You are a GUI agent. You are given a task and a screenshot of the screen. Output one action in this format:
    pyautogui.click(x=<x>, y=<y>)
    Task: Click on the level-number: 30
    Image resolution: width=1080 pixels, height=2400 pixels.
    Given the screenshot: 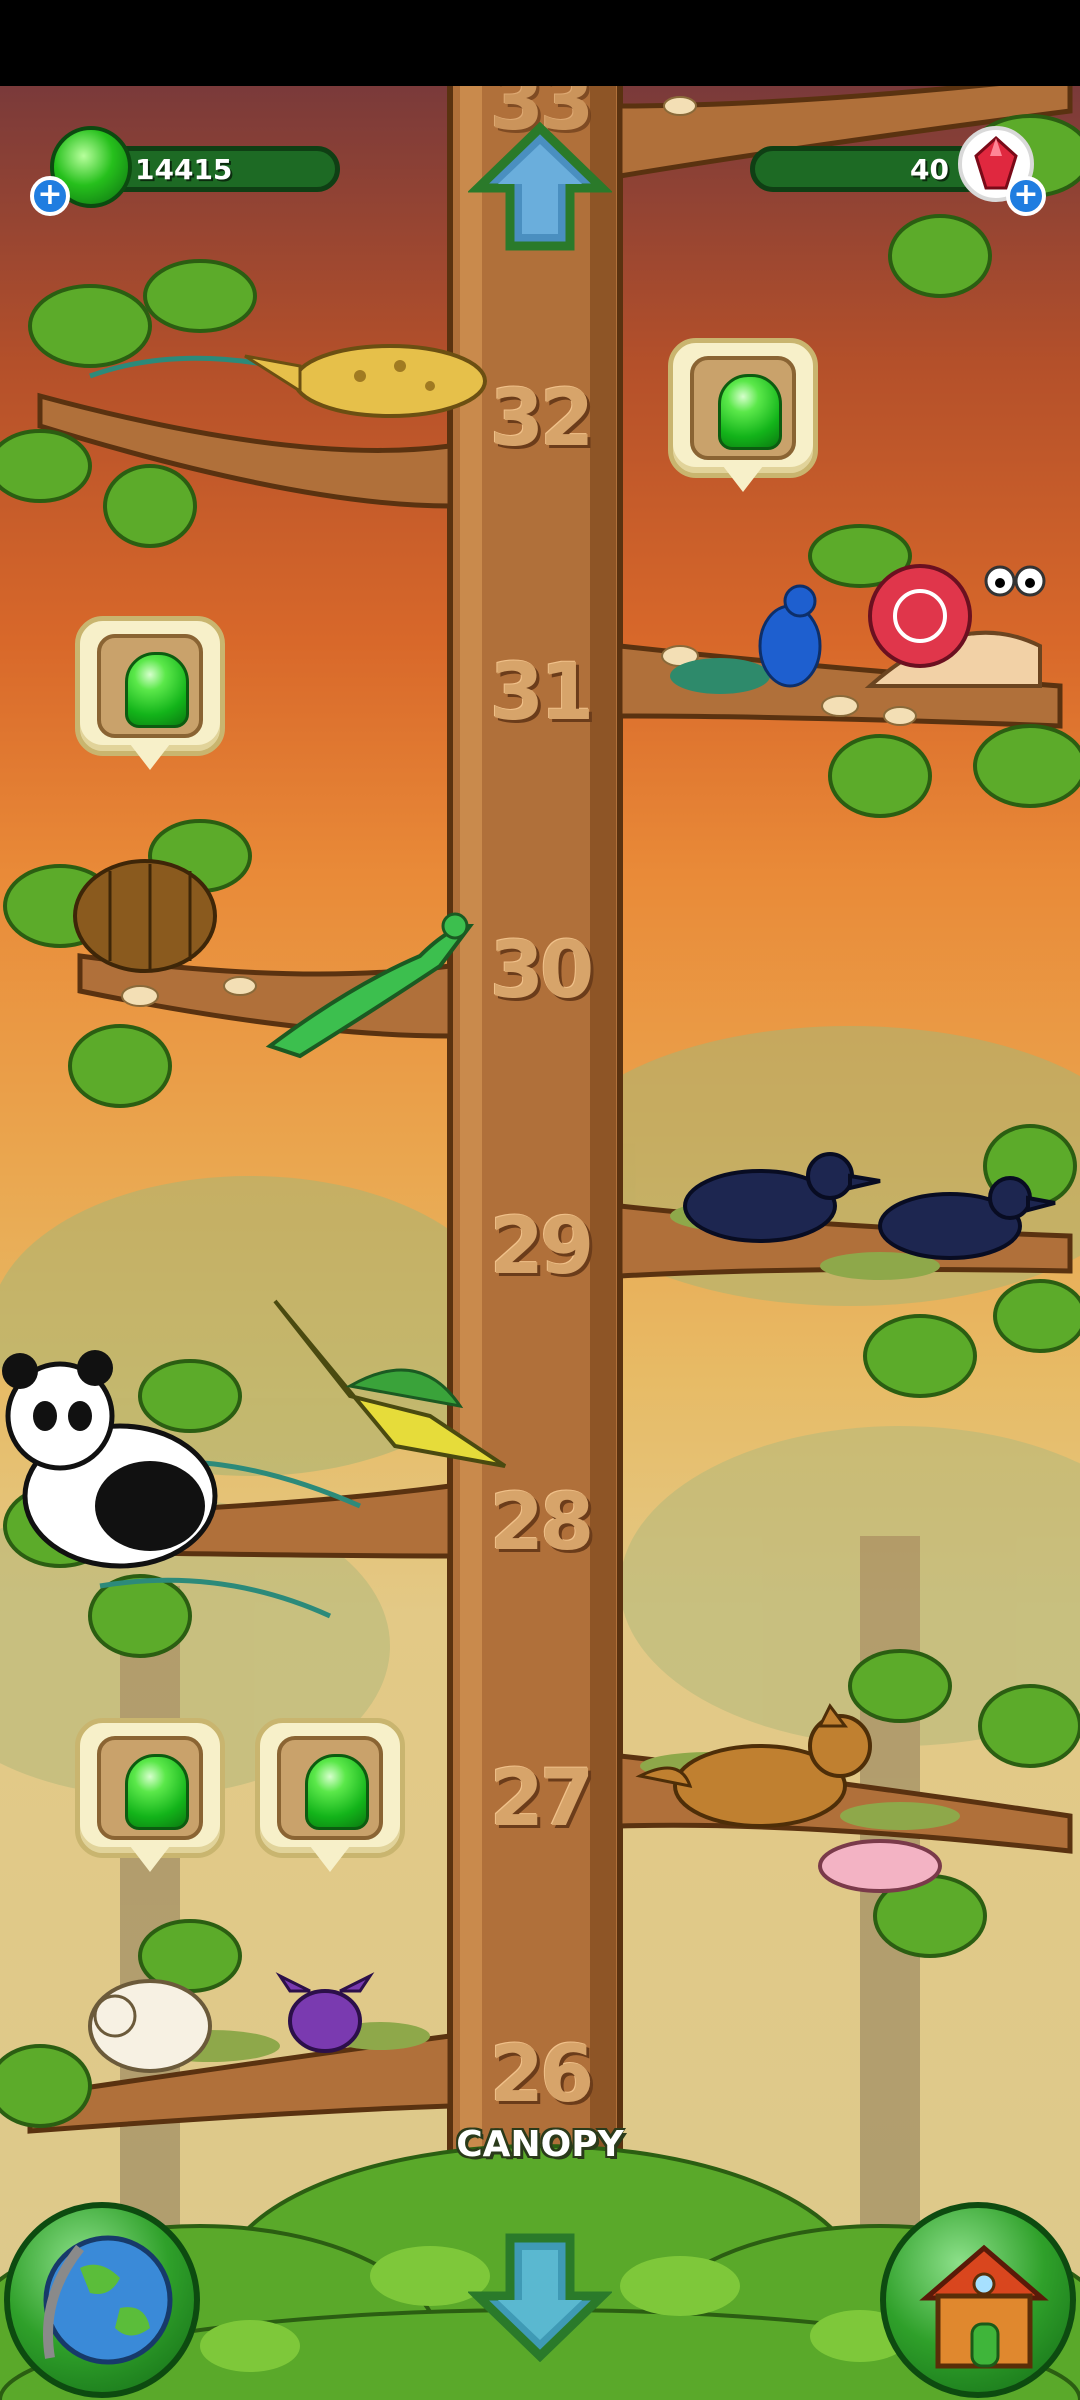 What is the action you would take?
    pyautogui.click(x=542, y=971)
    